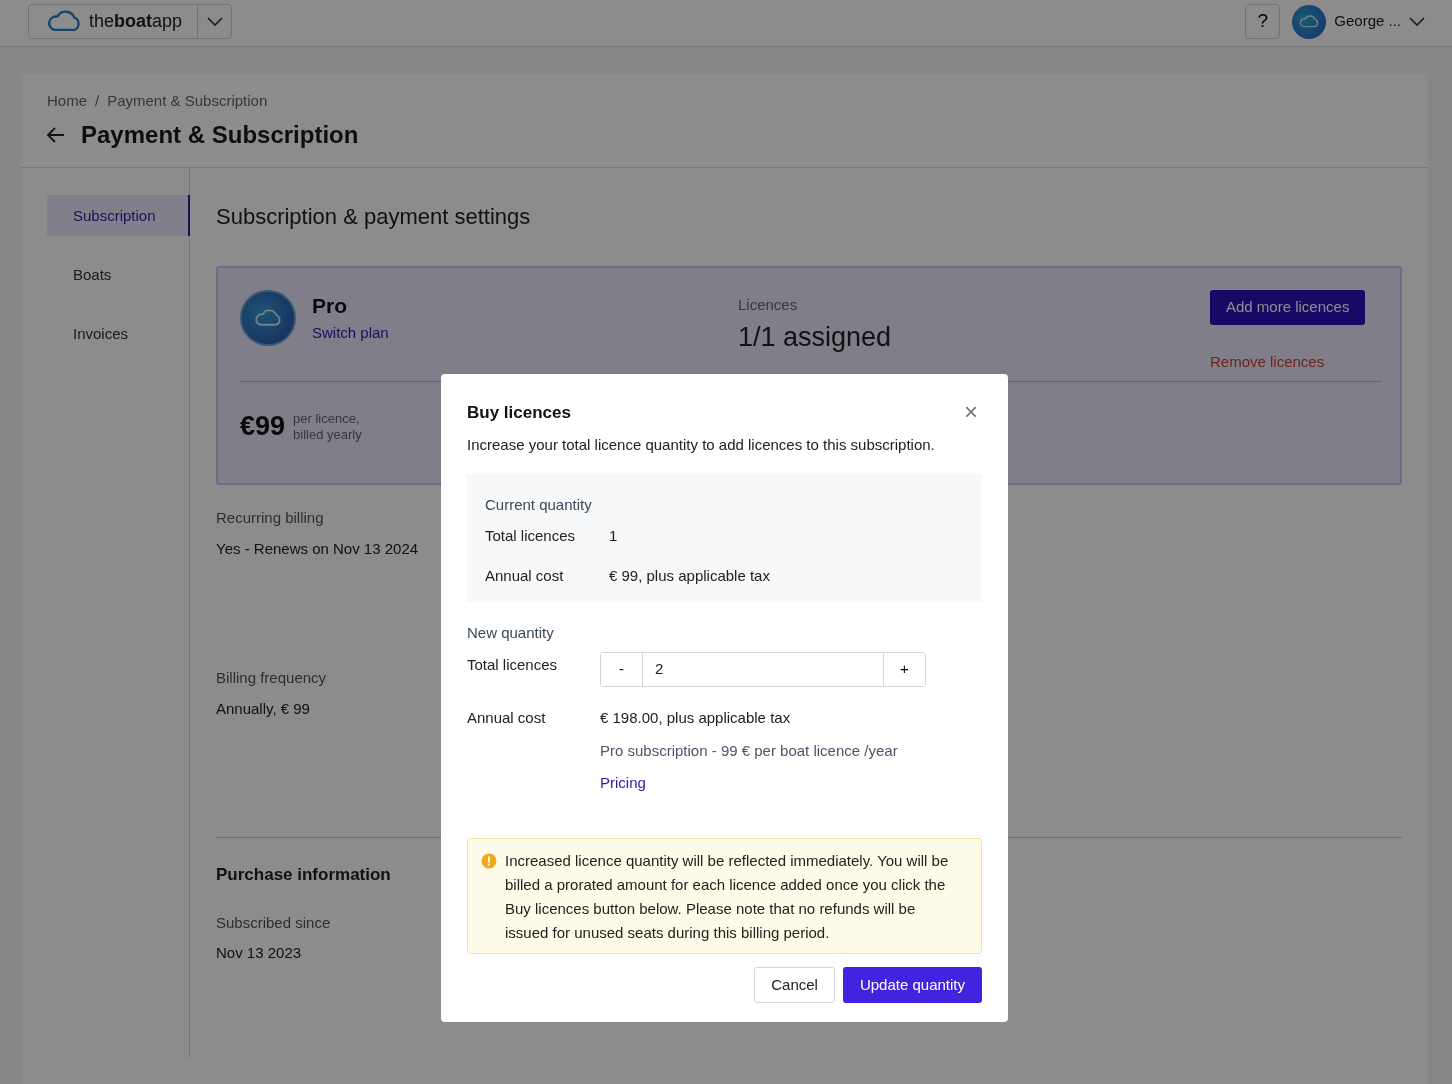 The width and height of the screenshot is (1452, 1084). What do you see at coordinates (263, 708) in the screenshot?
I see `detail-value: Annually, € 99` at bounding box center [263, 708].